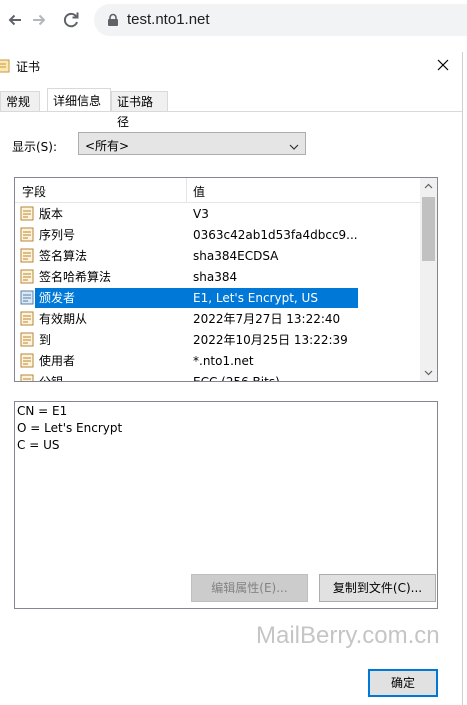 Image resolution: width=467 pixels, height=705 pixels. What do you see at coordinates (236, 256) in the screenshot?
I see `row-value: sha384ECDSA` at bounding box center [236, 256].